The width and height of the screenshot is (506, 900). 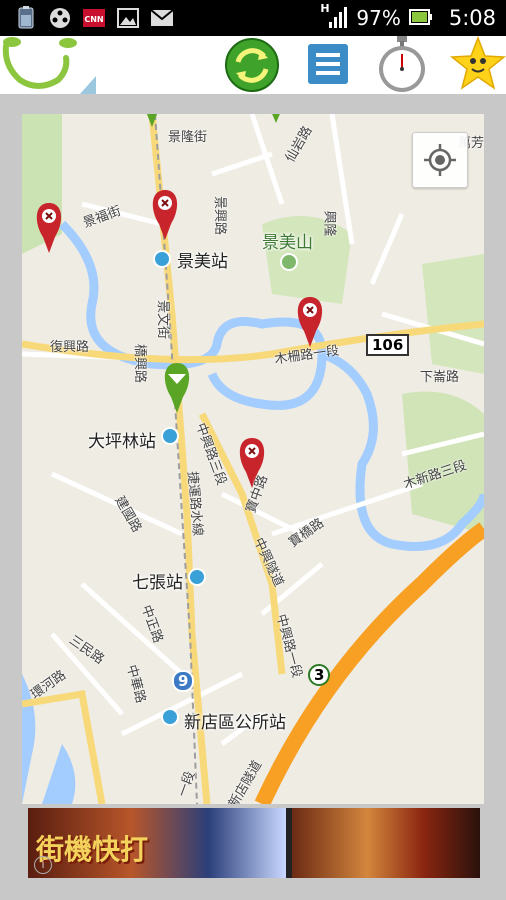 I want to click on ad-info-icon: i, so click(x=43, y=865).